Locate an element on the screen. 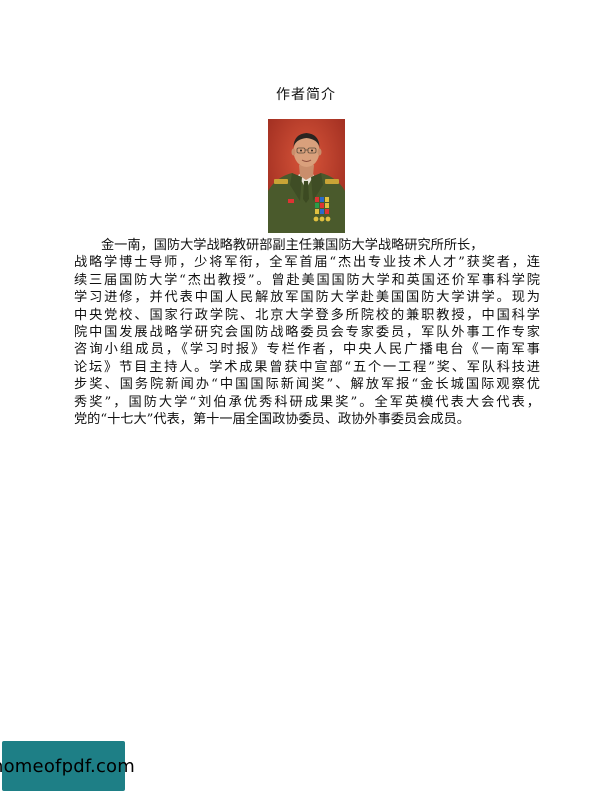 The width and height of the screenshot is (612, 792). bio-line: 院中国发展战略学研究会国防战略委员会专家委员，军队外事工作专家 is located at coordinates (307, 332).